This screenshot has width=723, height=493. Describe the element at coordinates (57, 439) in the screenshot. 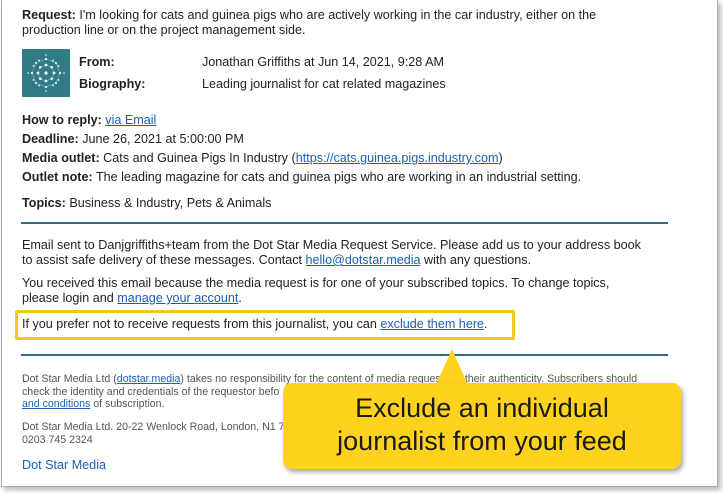

I see `addr-line2: 0203 745 2324` at that location.